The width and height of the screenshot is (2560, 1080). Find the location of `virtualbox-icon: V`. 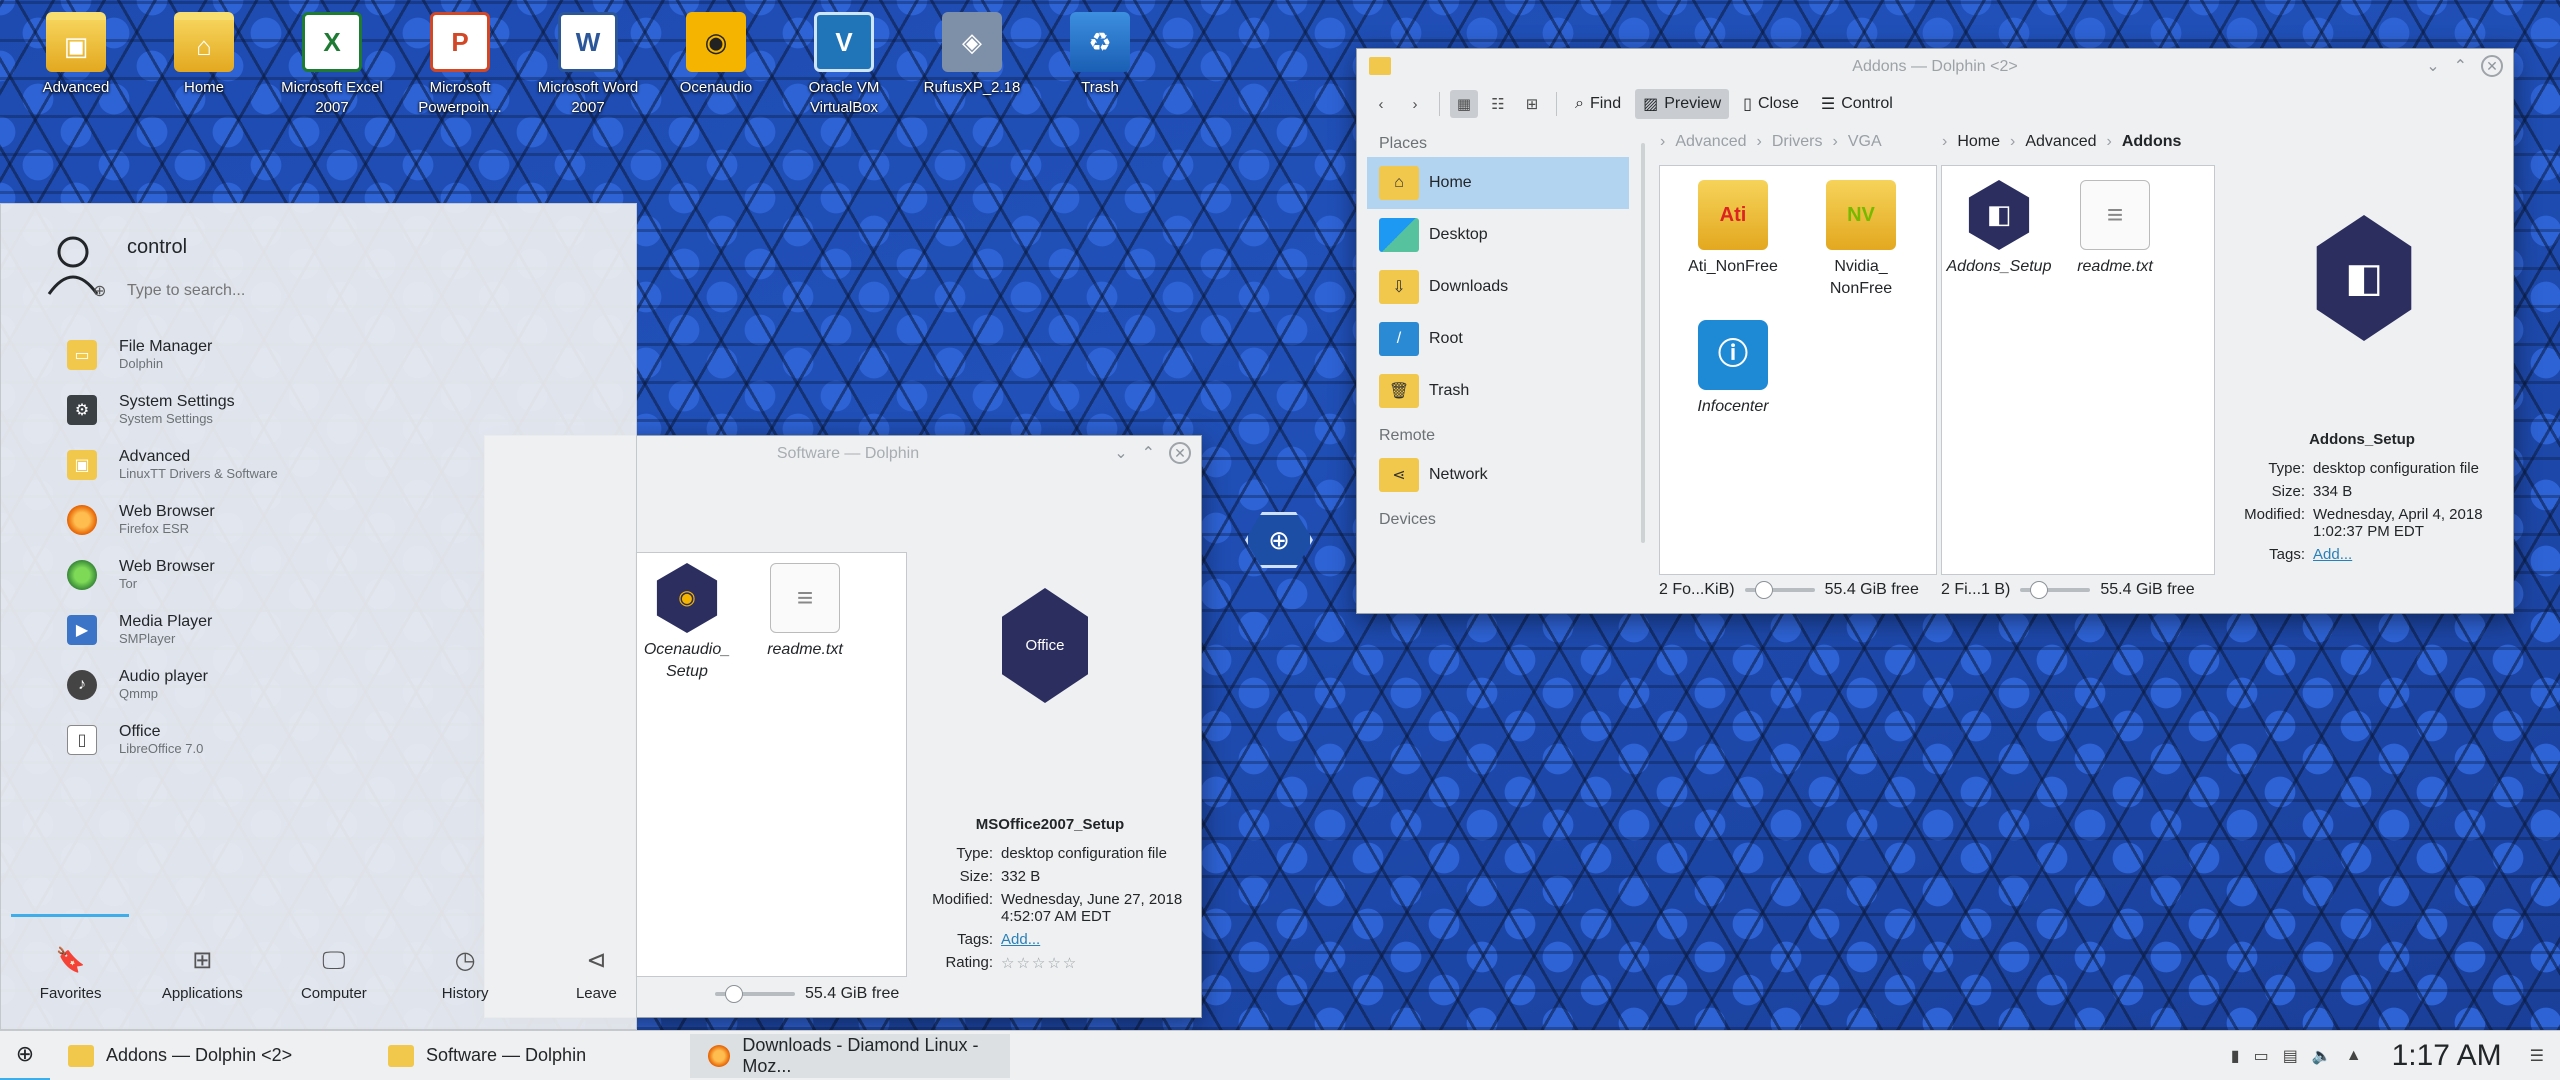

virtualbox-icon: V is located at coordinates (844, 42).